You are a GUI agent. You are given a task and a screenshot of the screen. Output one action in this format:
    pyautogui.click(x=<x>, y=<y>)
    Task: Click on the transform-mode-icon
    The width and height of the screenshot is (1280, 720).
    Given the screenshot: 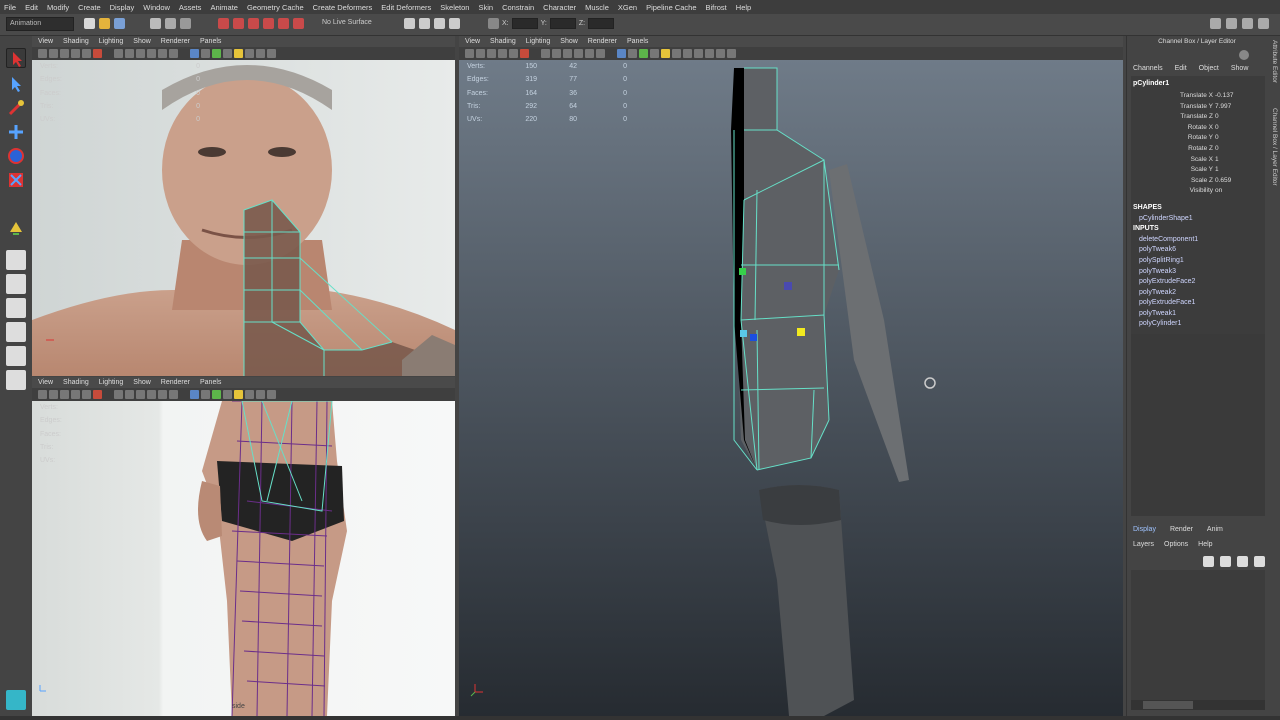 What is the action you would take?
    pyautogui.click(x=493, y=23)
    